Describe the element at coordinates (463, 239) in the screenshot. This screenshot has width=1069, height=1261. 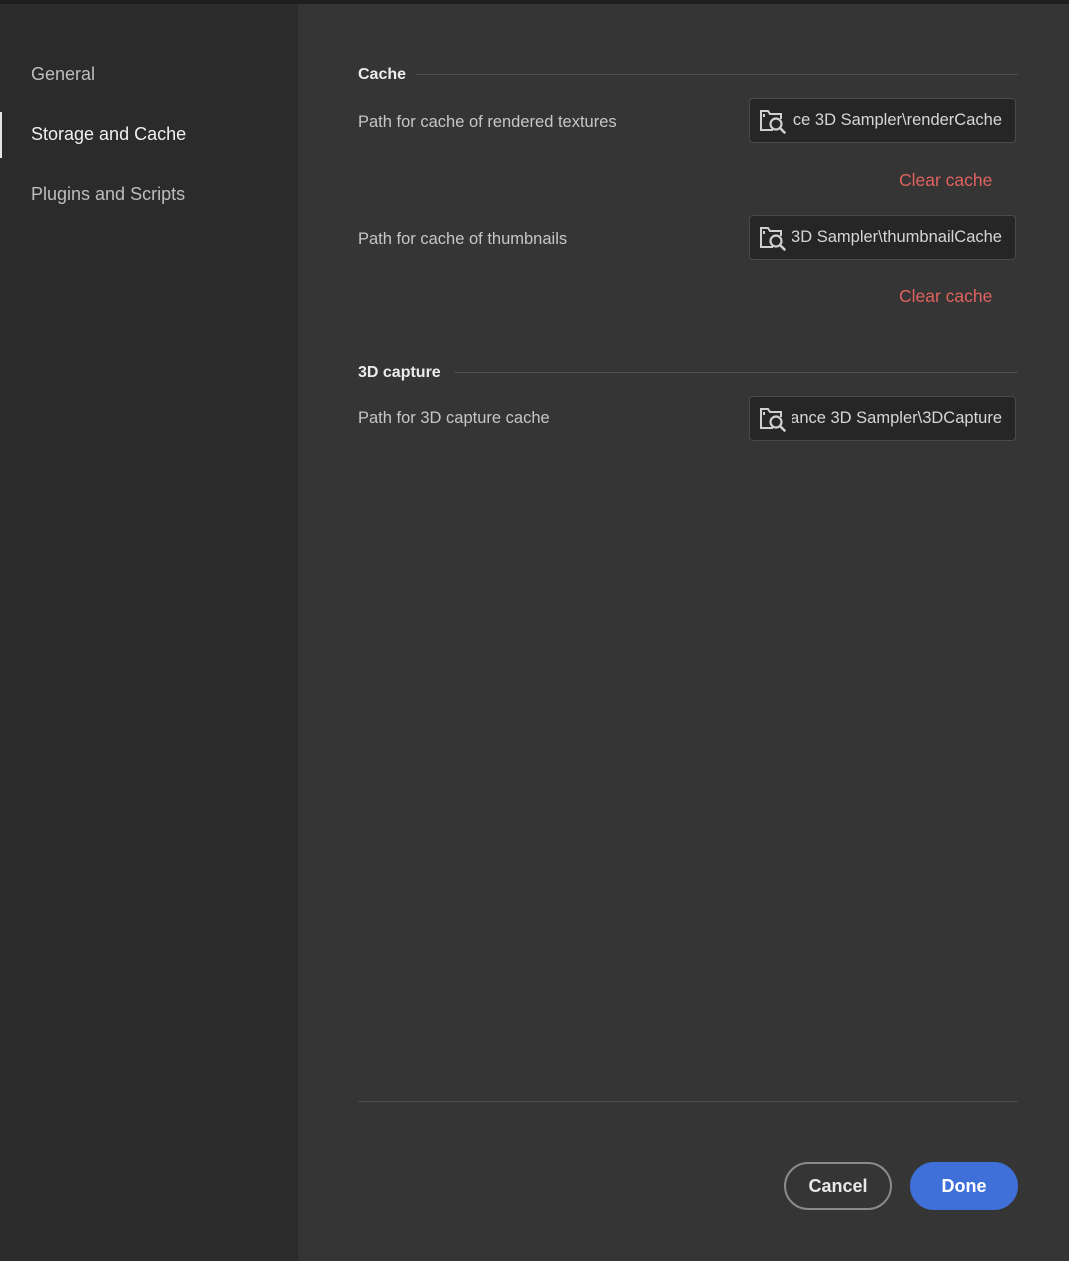
I see `thumbnails-label: Path for cache of thumbnails` at that location.